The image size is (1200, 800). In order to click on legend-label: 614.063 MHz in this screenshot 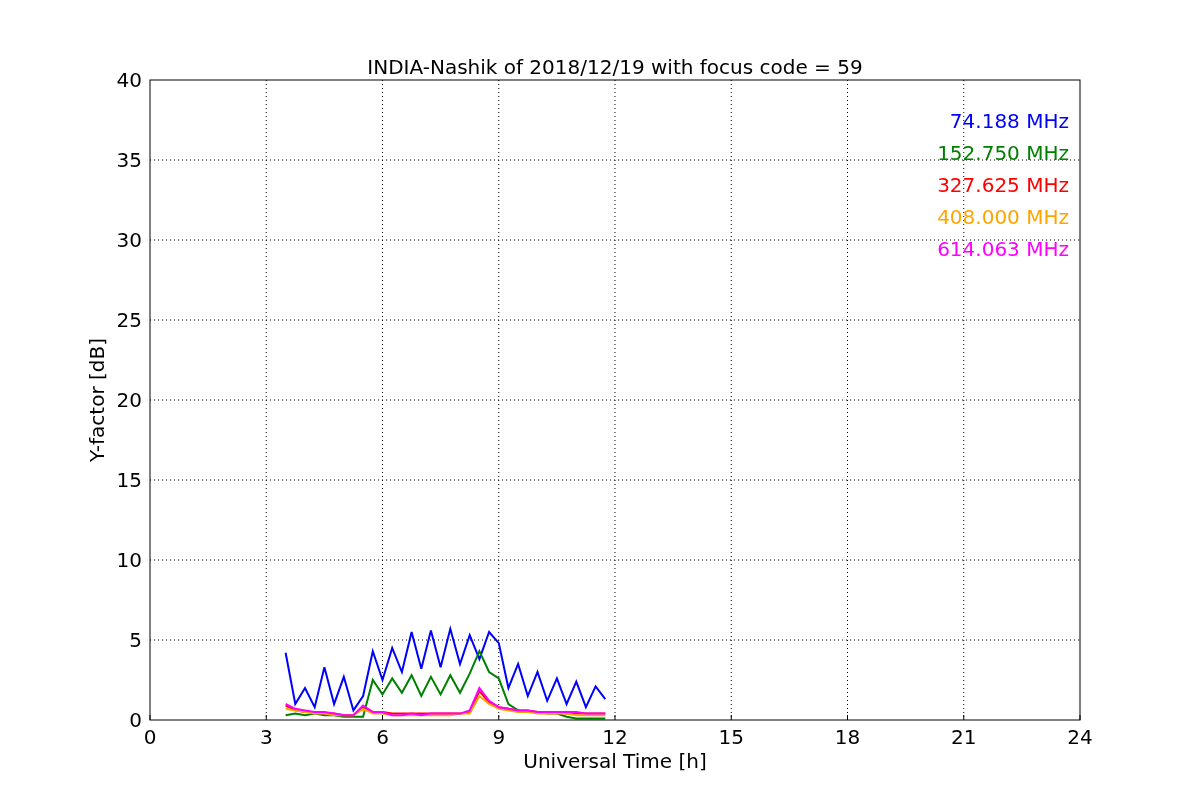, I will do `click(1003, 249)`.